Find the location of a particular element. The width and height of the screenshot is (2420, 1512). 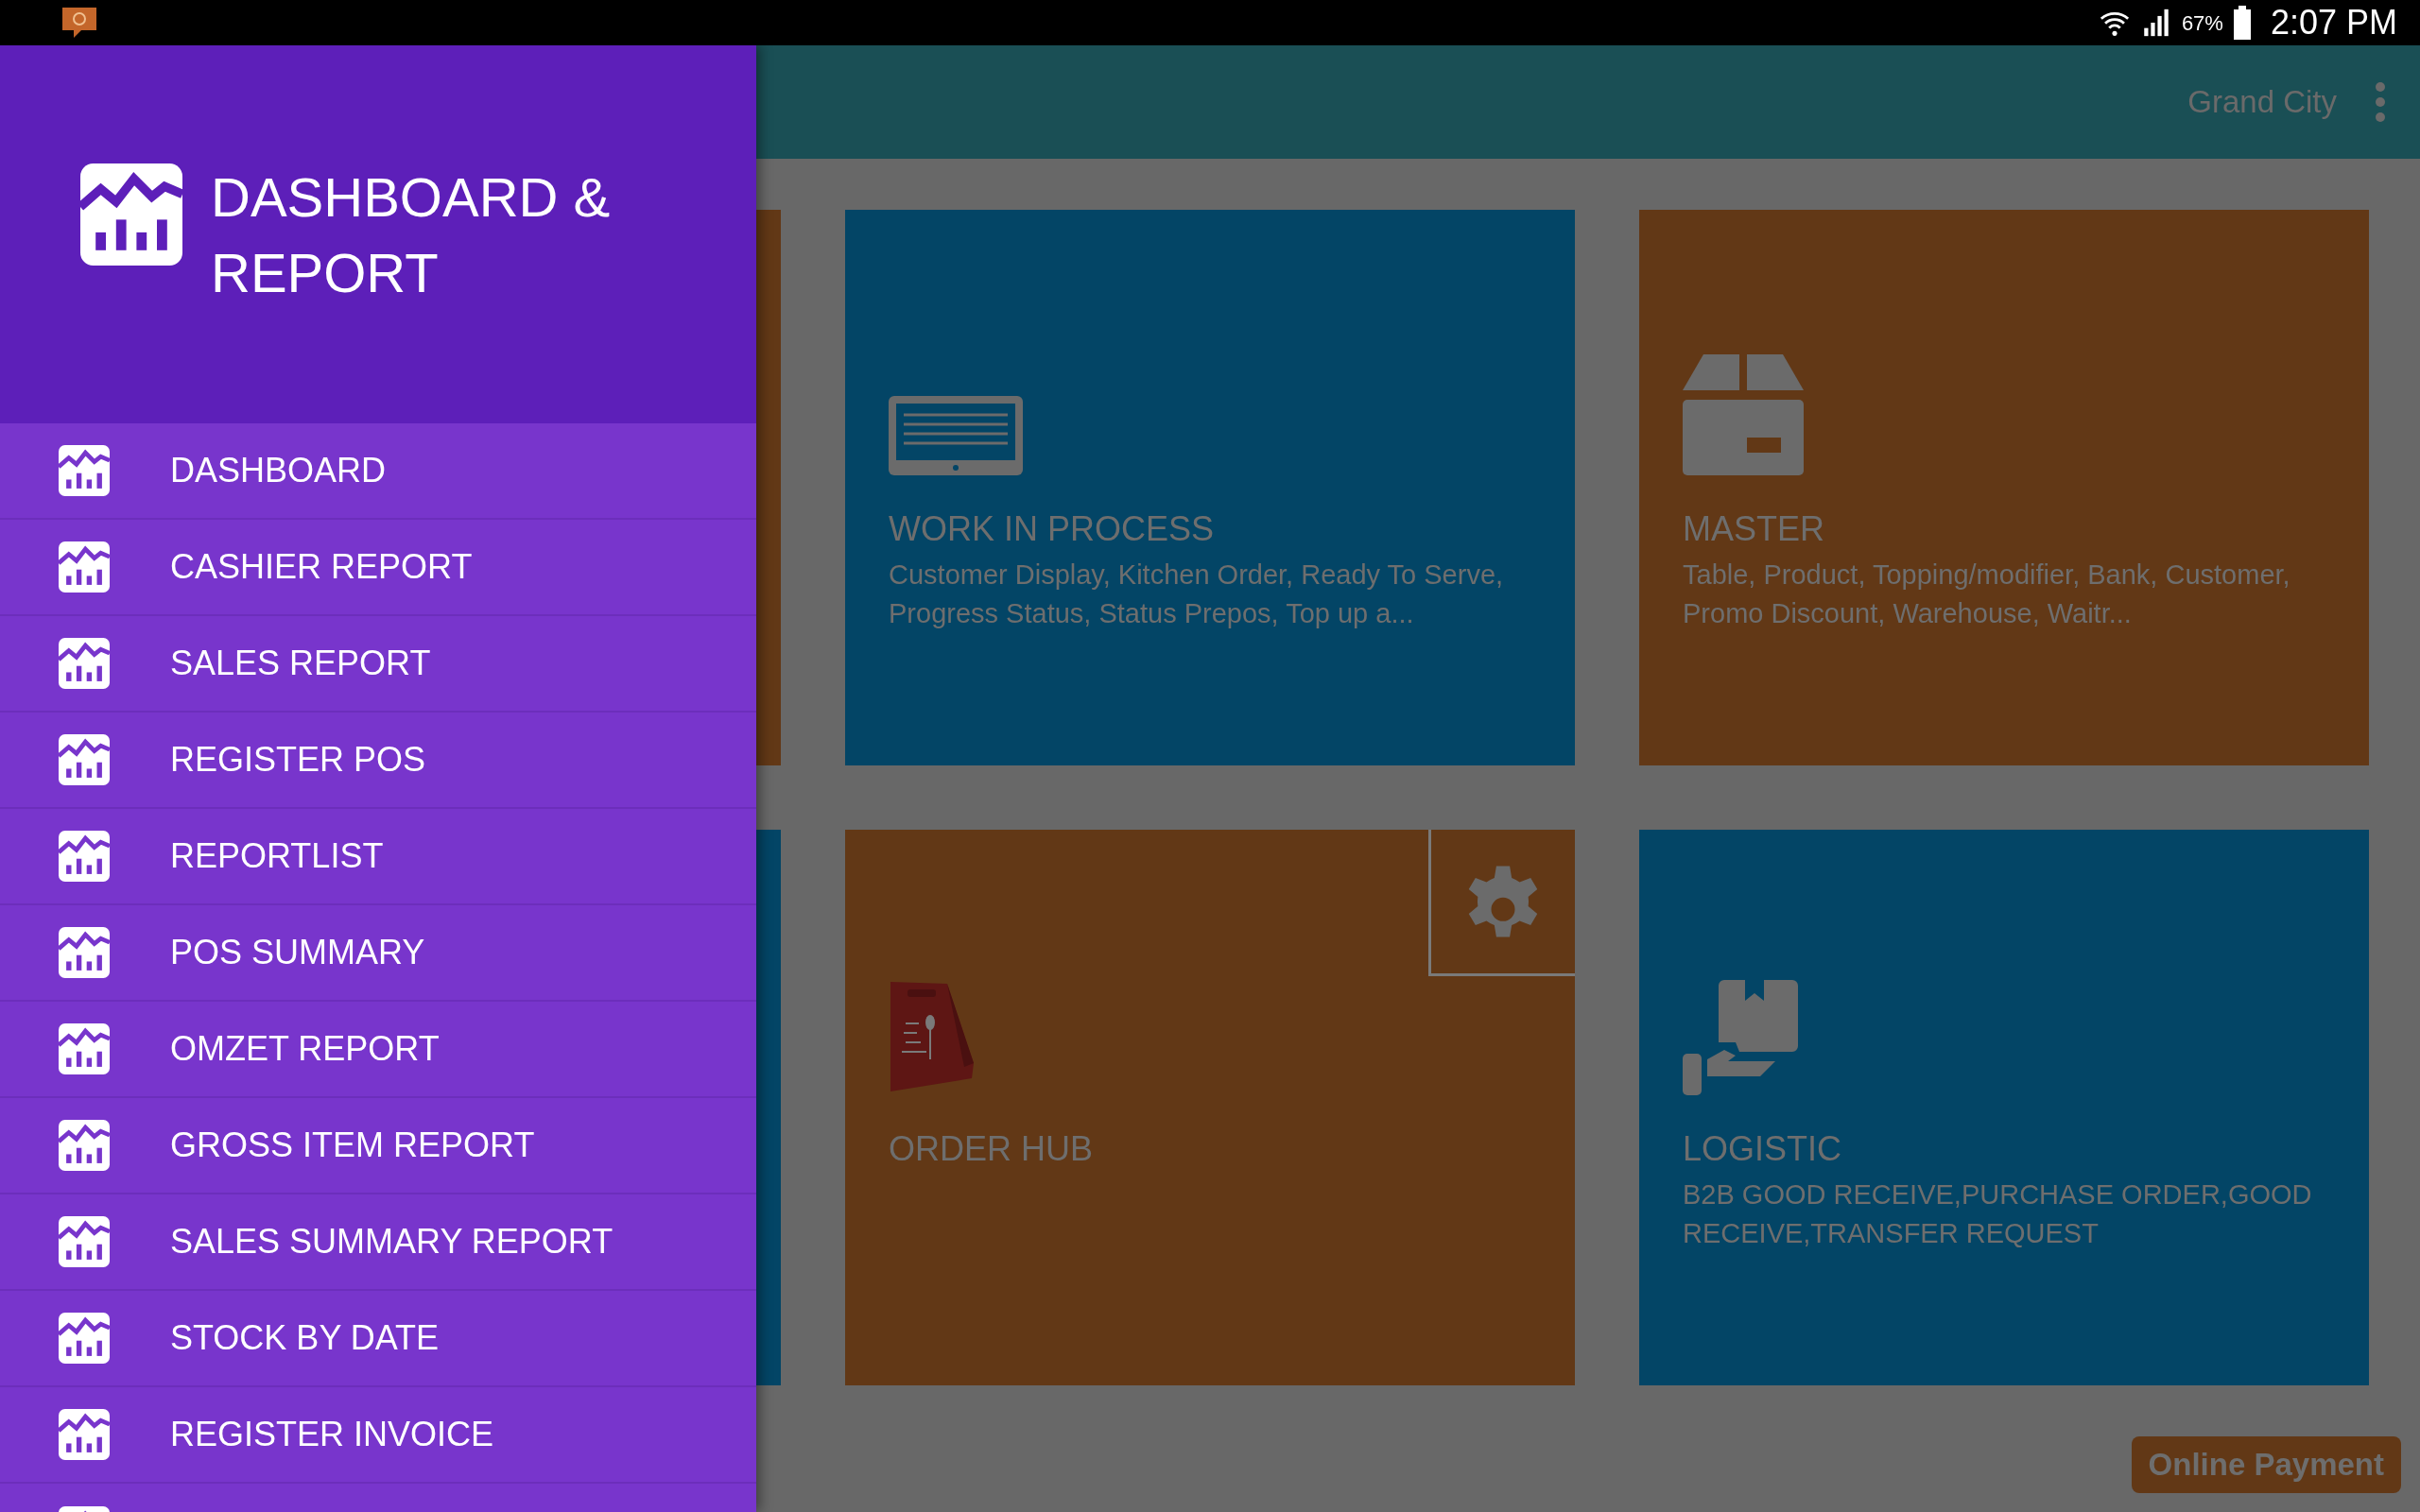

drawer-item: SALES REPORT is located at coordinates (378, 664).